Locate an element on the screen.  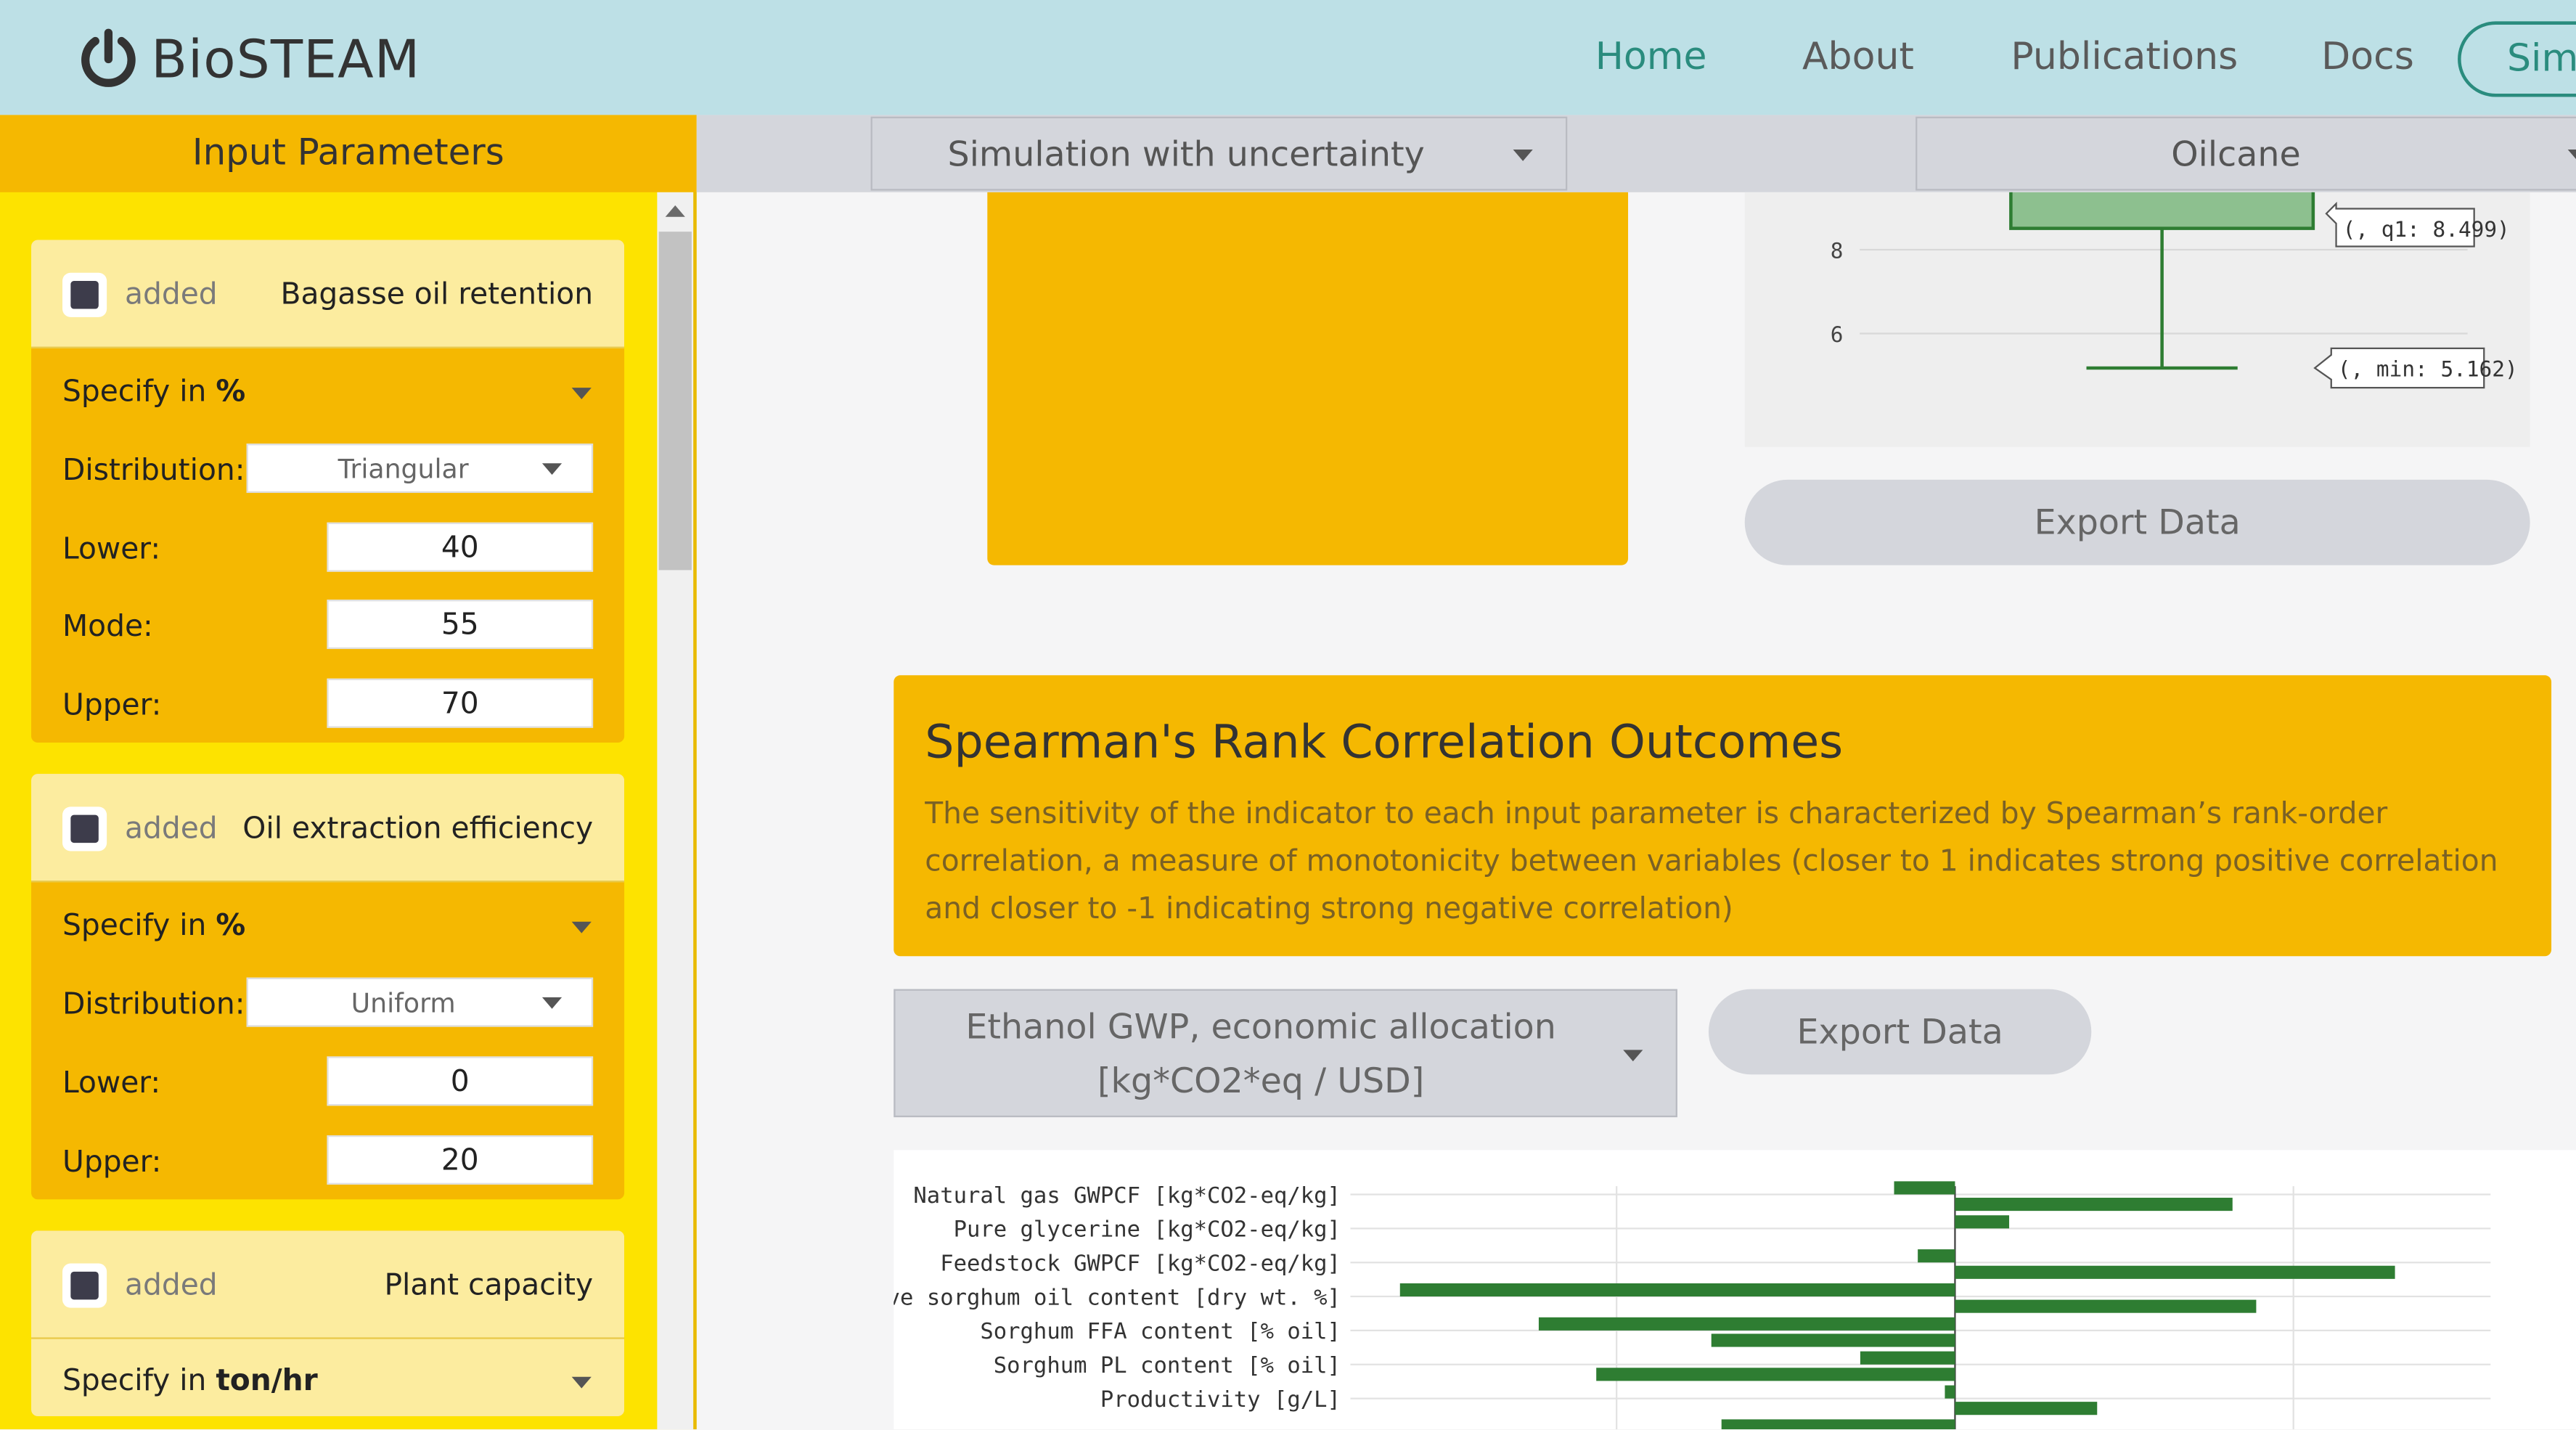
results-panel is located at coordinates (1308, 378).